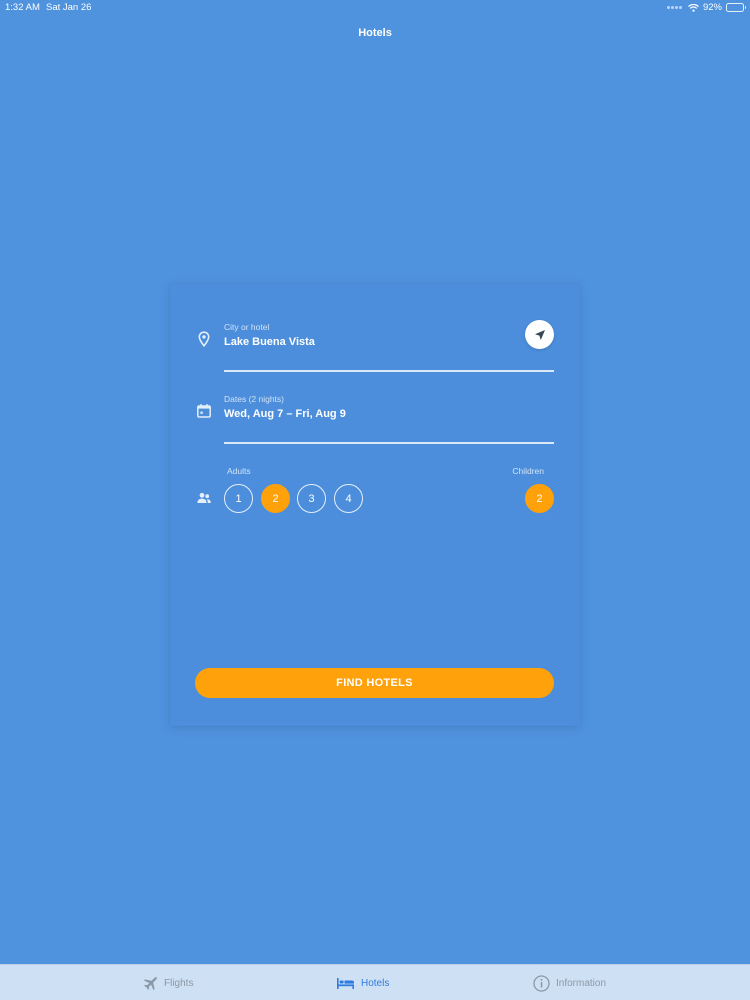  I want to click on adults-option-2: 2, so click(275, 498).